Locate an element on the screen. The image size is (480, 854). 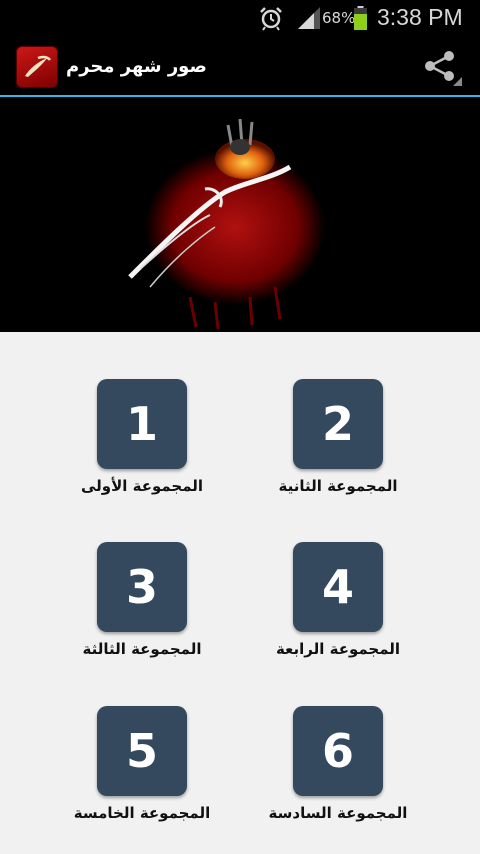
calligraphy-logo-icon is located at coordinates (38, 66).